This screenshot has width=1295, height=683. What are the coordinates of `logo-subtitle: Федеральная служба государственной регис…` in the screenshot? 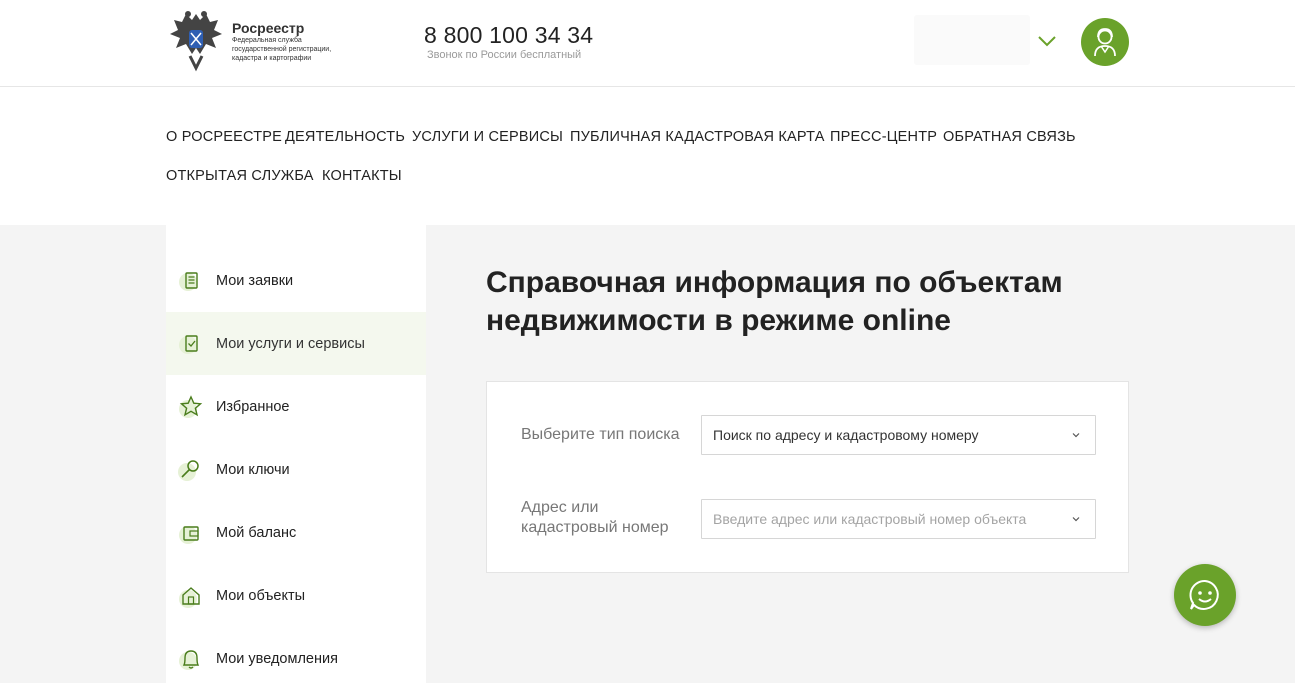 It's located at (282, 49).